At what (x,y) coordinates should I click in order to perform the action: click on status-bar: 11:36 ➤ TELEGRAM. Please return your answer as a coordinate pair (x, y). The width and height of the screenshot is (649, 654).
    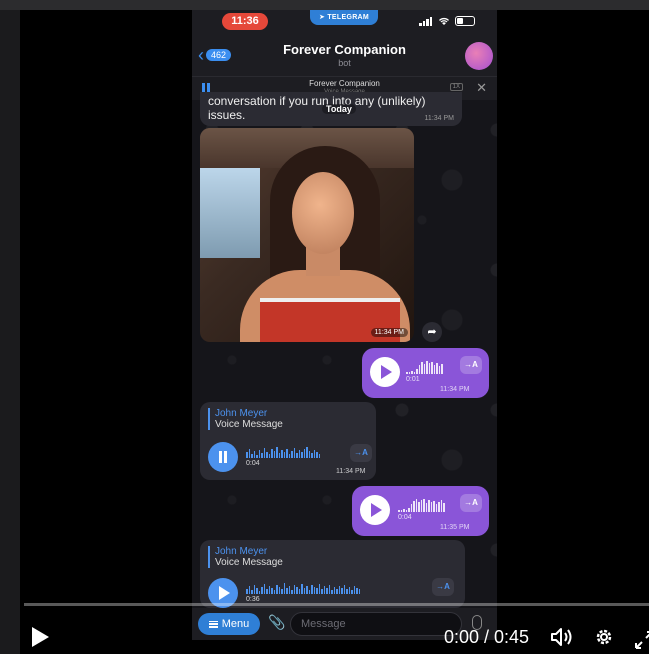
    Looking at the image, I should click on (344, 23).